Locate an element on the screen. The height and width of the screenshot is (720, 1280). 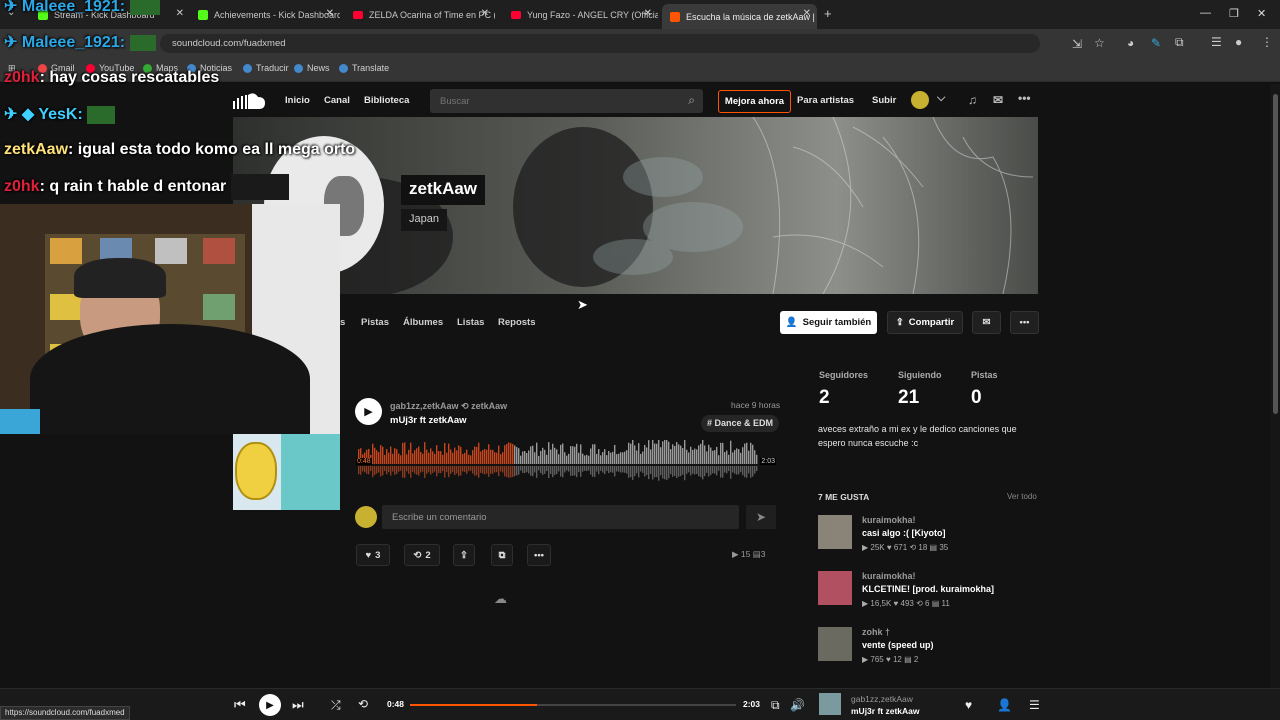
follow-user-icon: 👤 is located at coordinates (1004, 705).